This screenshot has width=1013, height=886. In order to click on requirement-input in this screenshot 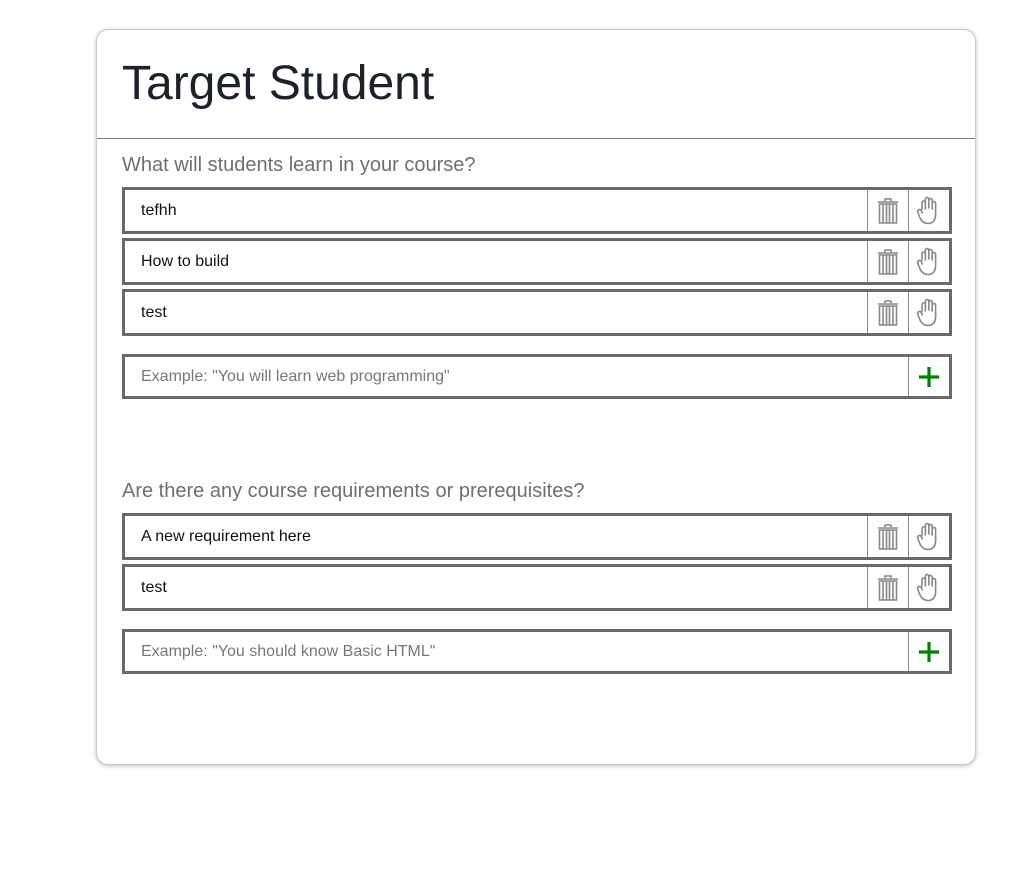, I will do `click(516, 651)`.